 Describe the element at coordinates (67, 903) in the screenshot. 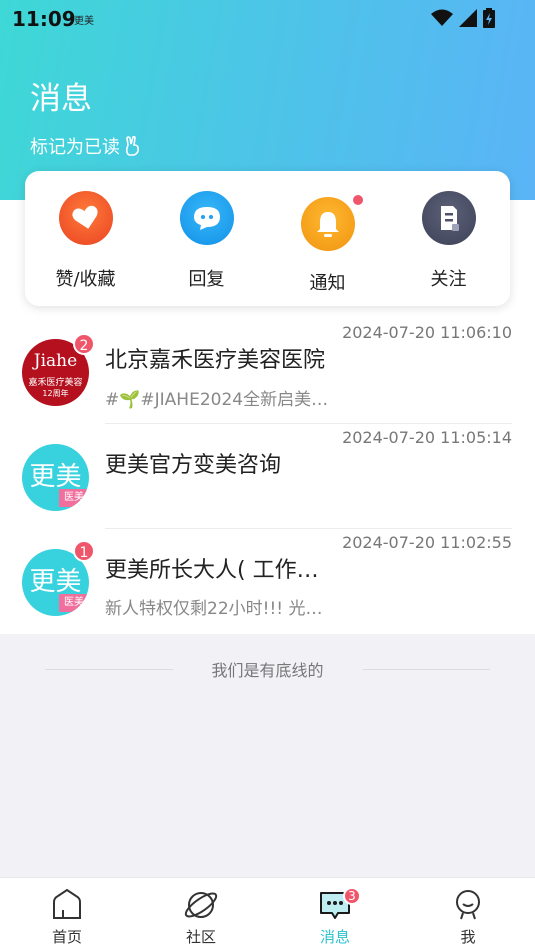

I see `home-icon` at that location.